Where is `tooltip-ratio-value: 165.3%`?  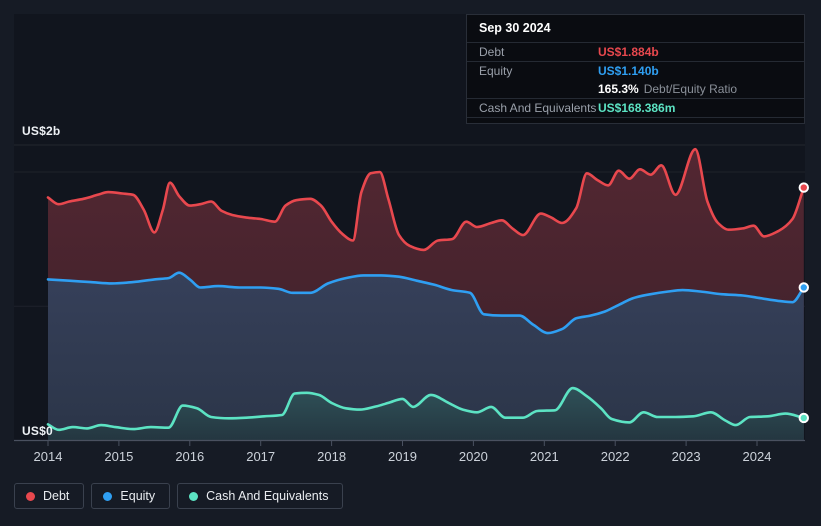
tooltip-ratio-value: 165.3% is located at coordinates (618, 89).